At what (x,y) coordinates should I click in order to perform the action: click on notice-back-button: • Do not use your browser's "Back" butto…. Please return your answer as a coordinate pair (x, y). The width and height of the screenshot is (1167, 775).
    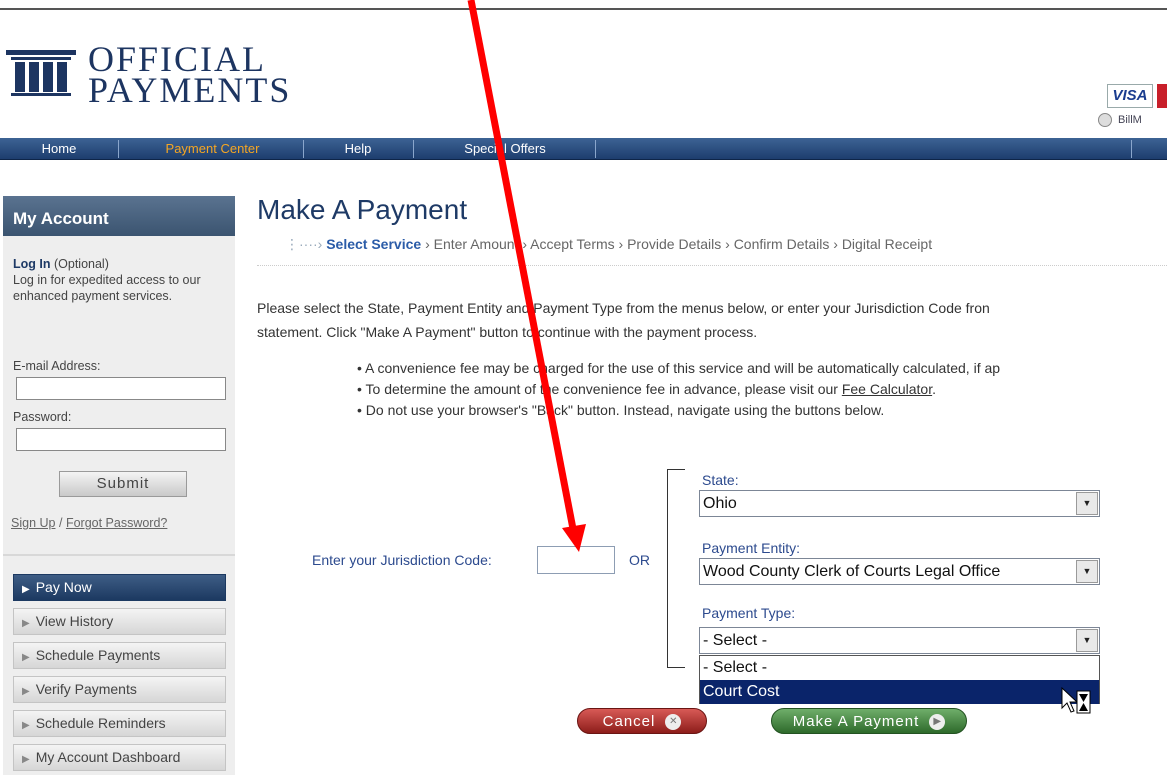
    Looking at the image, I should click on (621, 410).